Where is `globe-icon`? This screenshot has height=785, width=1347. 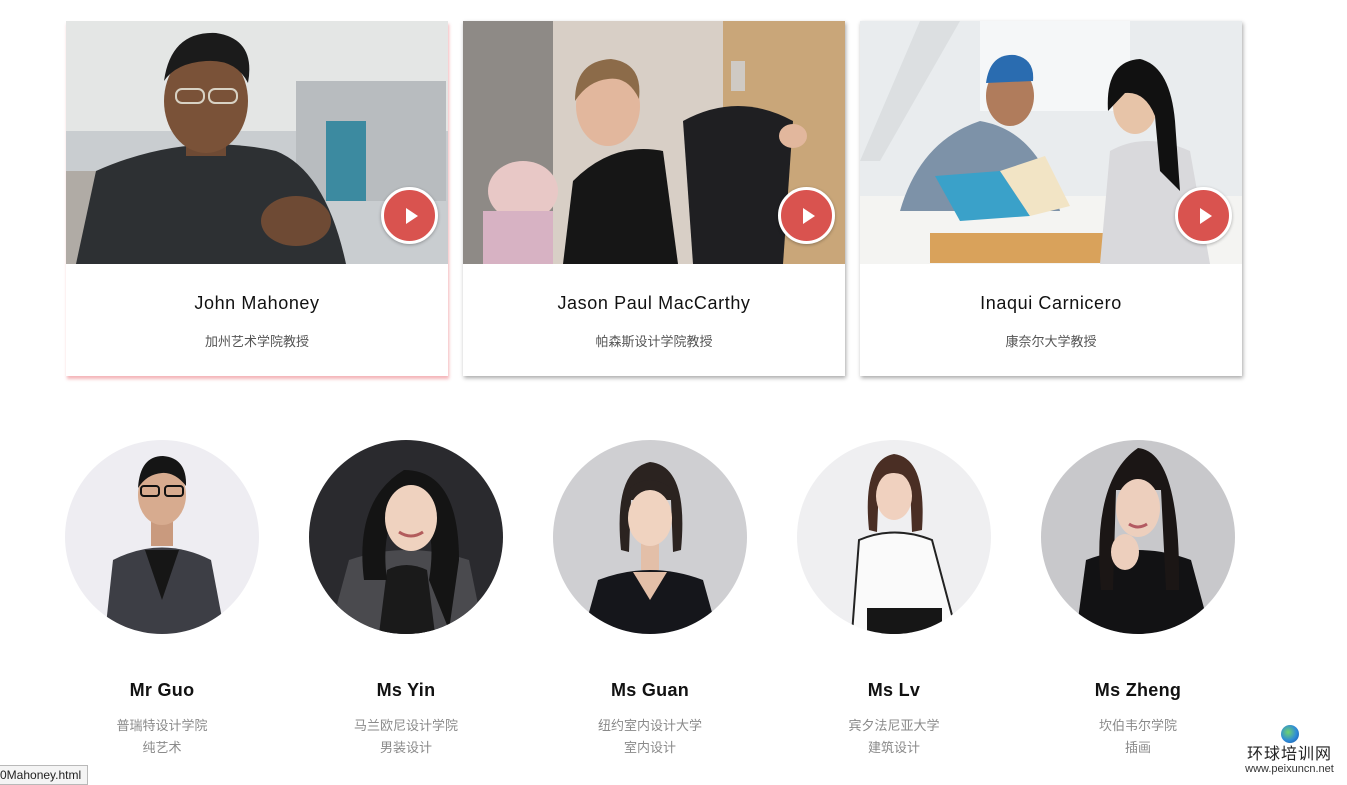
globe-icon is located at coordinates (1289, 734).